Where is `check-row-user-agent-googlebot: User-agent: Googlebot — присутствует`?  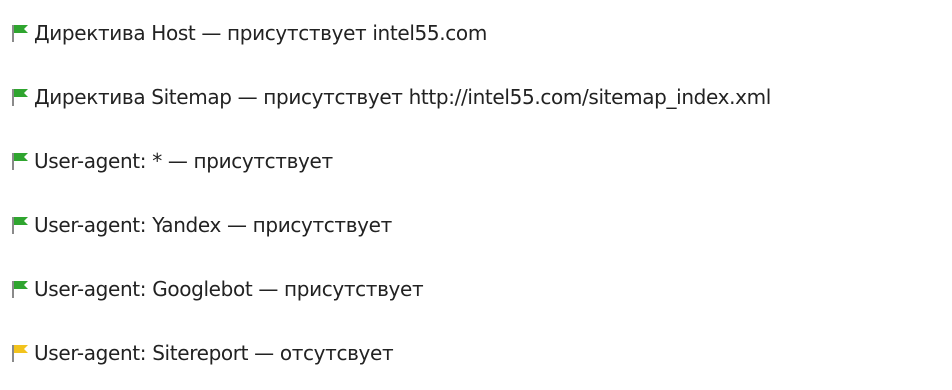 check-row-user-agent-googlebot: User-agent: Googlebot — присутствует is located at coordinates (217, 289).